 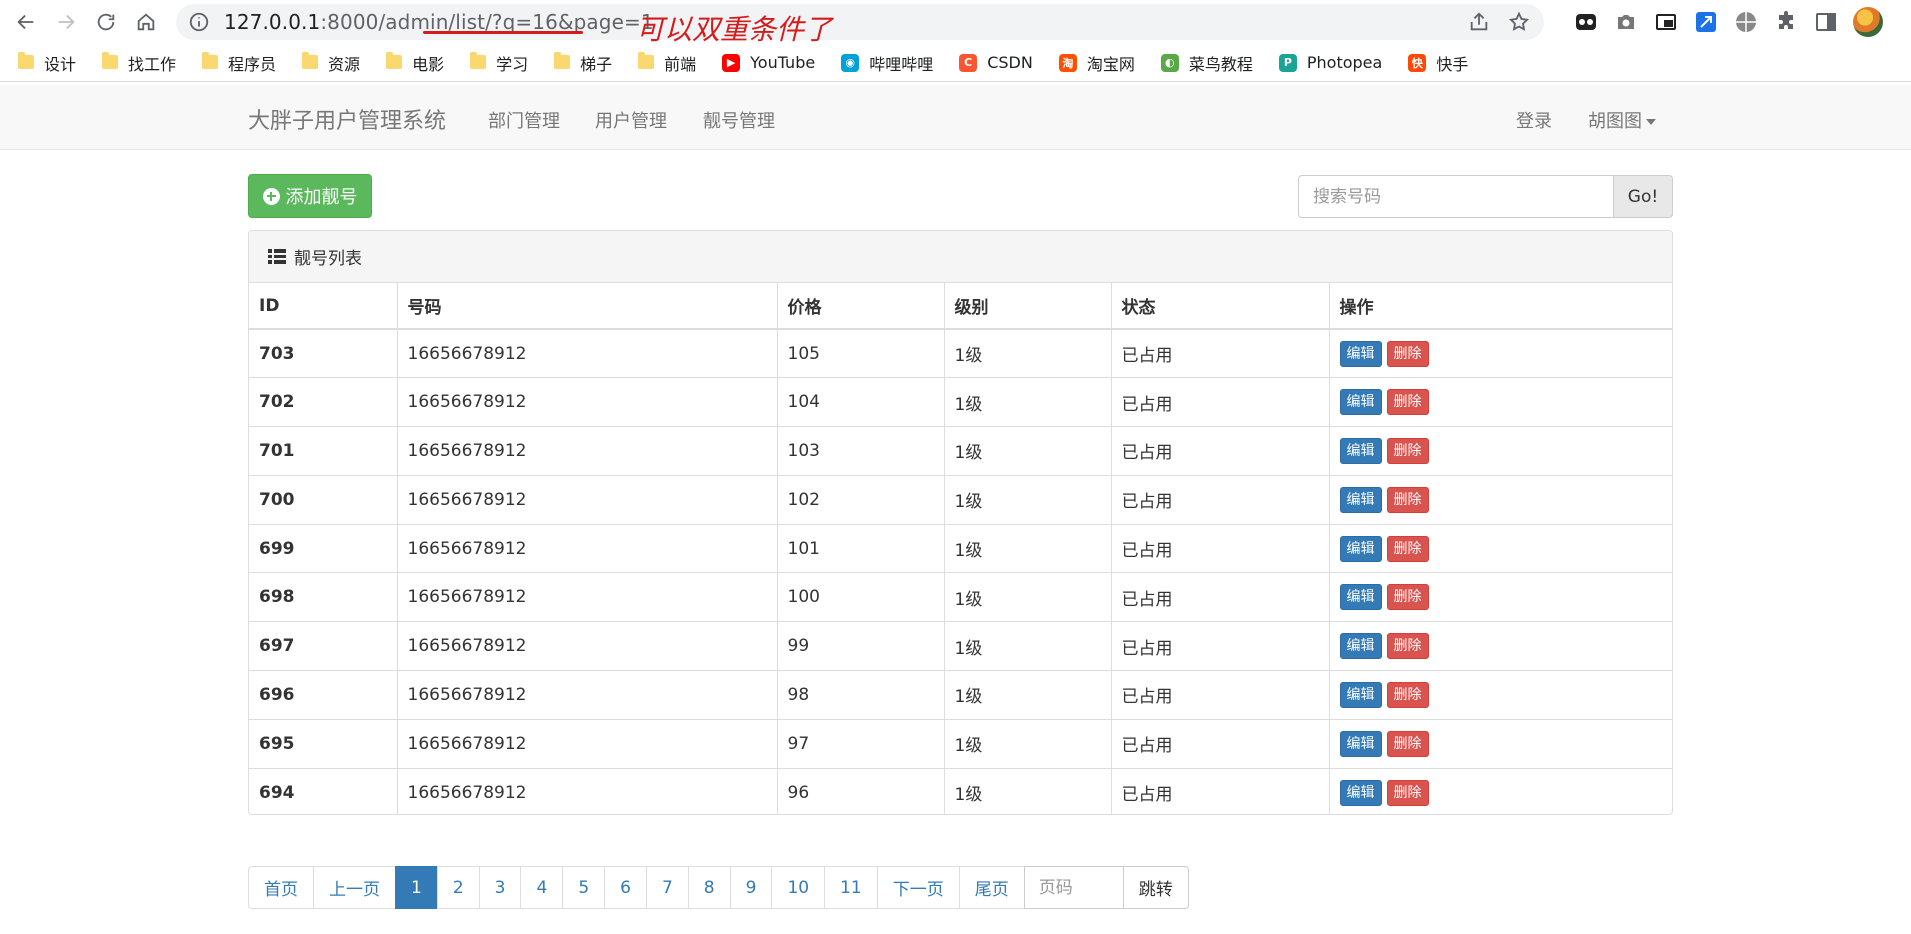 I want to click on search-go-button: Go!, so click(x=1643, y=196).